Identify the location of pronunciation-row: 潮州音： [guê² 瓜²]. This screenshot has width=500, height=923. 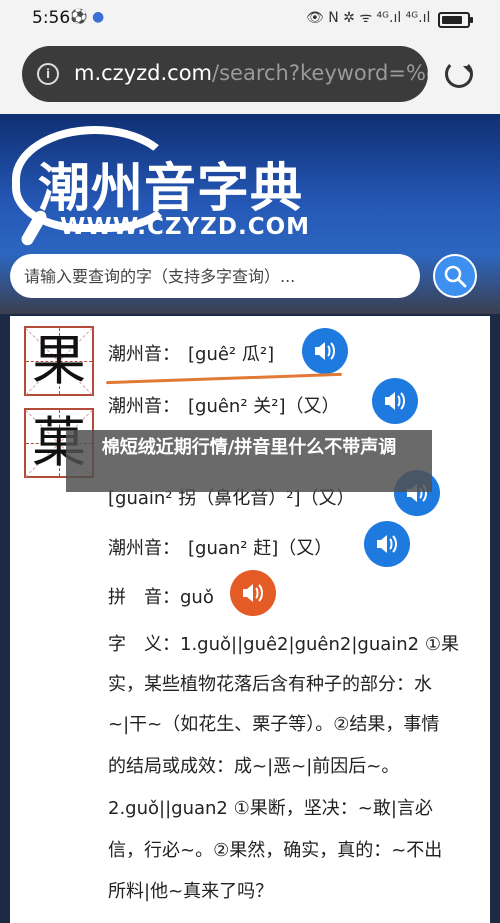
(191, 353).